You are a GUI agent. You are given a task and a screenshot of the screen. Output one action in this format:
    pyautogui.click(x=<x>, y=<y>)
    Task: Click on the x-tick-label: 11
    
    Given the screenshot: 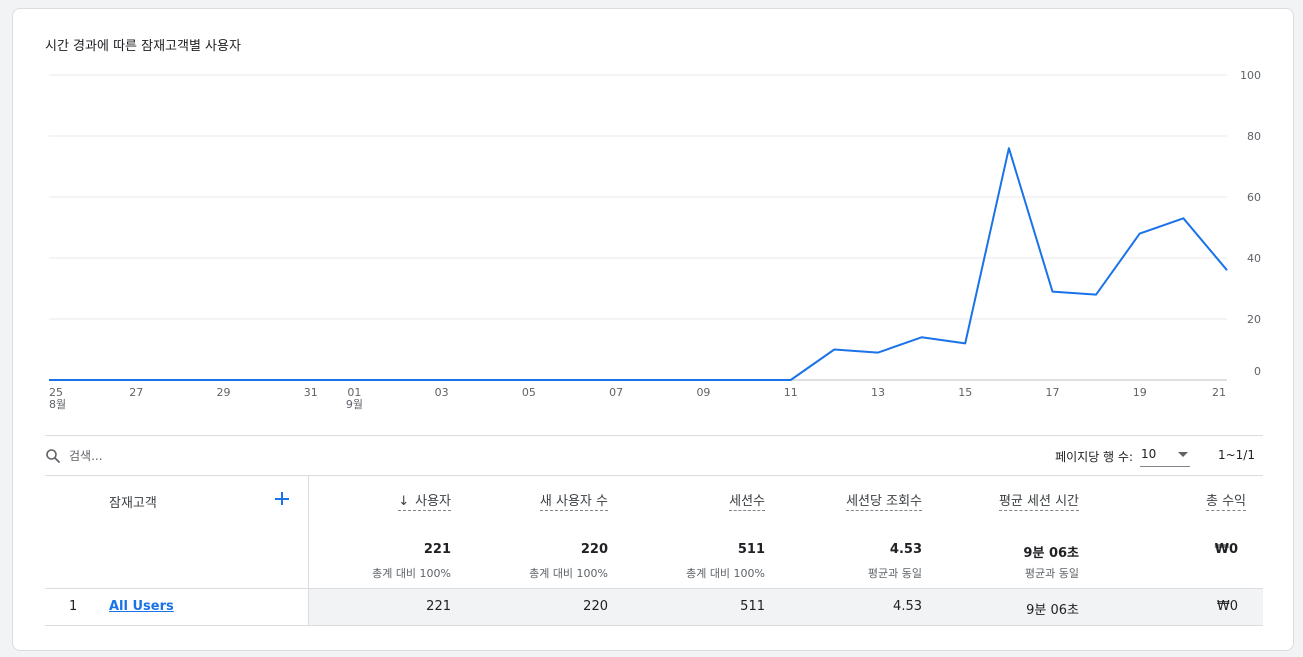 What is the action you would take?
    pyautogui.click(x=791, y=392)
    